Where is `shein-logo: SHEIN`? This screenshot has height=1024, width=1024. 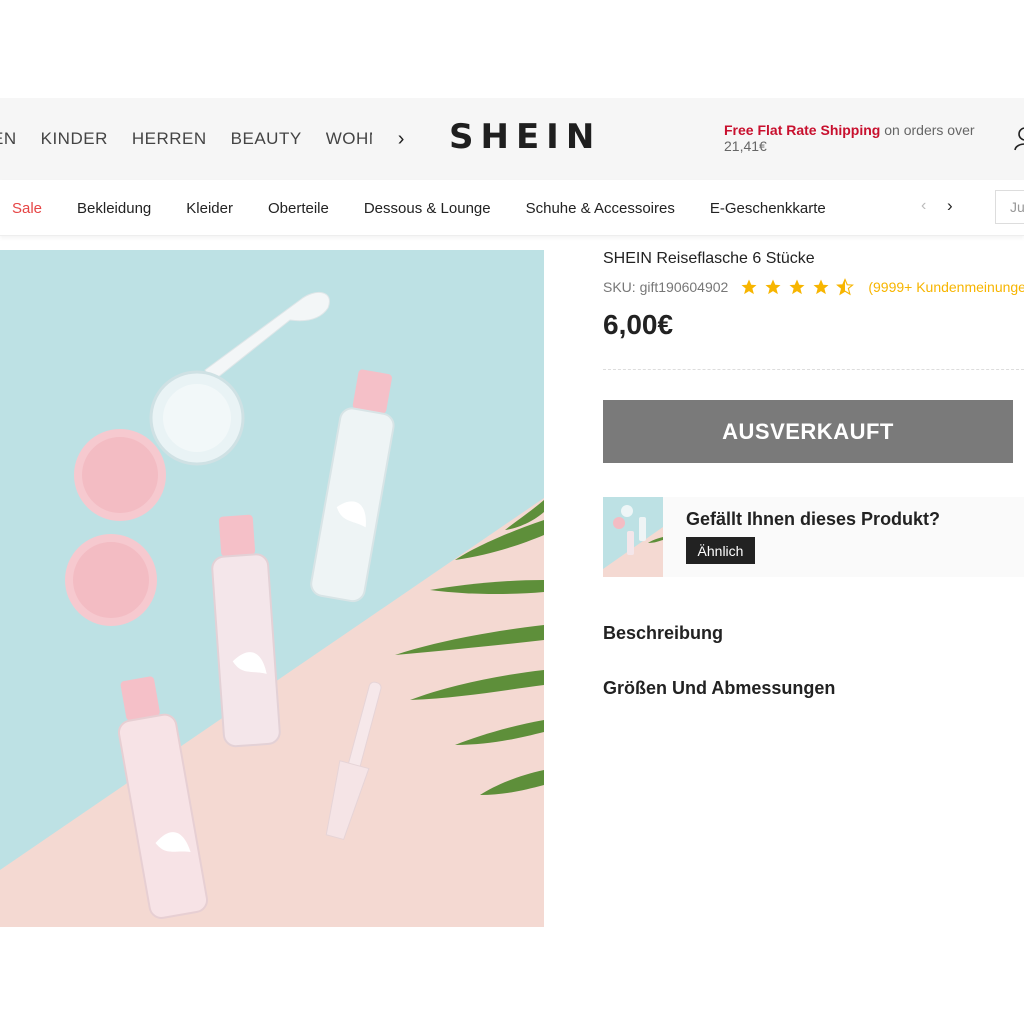
shein-logo: SHEIN is located at coordinates (525, 137).